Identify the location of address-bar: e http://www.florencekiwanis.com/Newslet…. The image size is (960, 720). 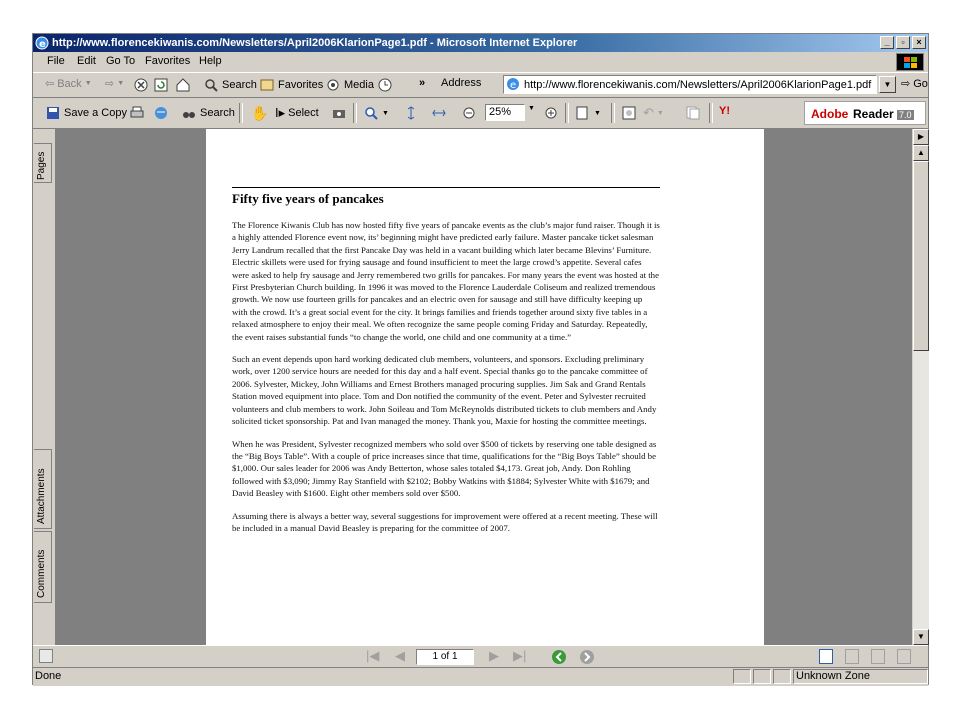
(699, 84).